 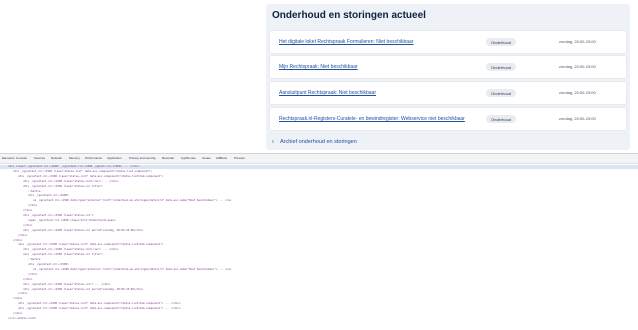 I want to click on tab-lighthouse: Lighthouse, so click(x=188, y=158).